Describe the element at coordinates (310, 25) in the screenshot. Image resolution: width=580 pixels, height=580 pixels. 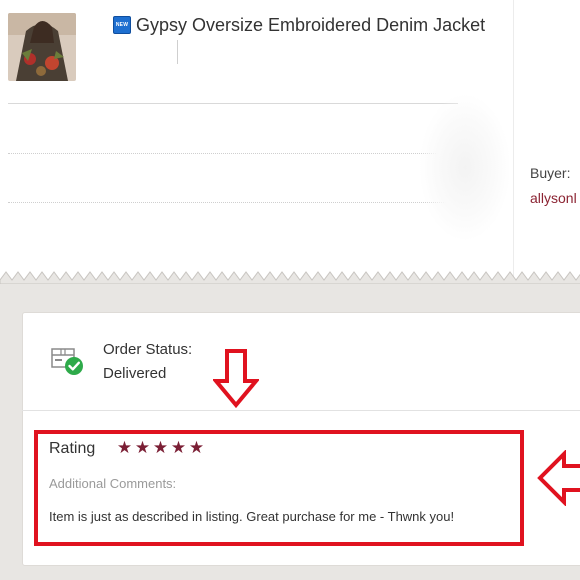
I see `product-title-link: Gypsy Oversize Embroidered Denim Jacket` at that location.